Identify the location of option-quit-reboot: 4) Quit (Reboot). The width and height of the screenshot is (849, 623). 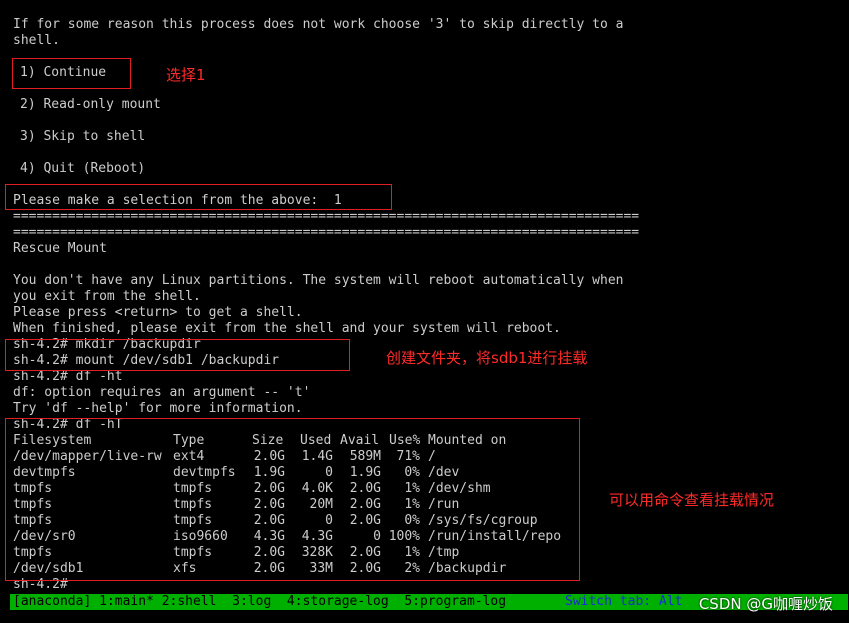
(82, 169).